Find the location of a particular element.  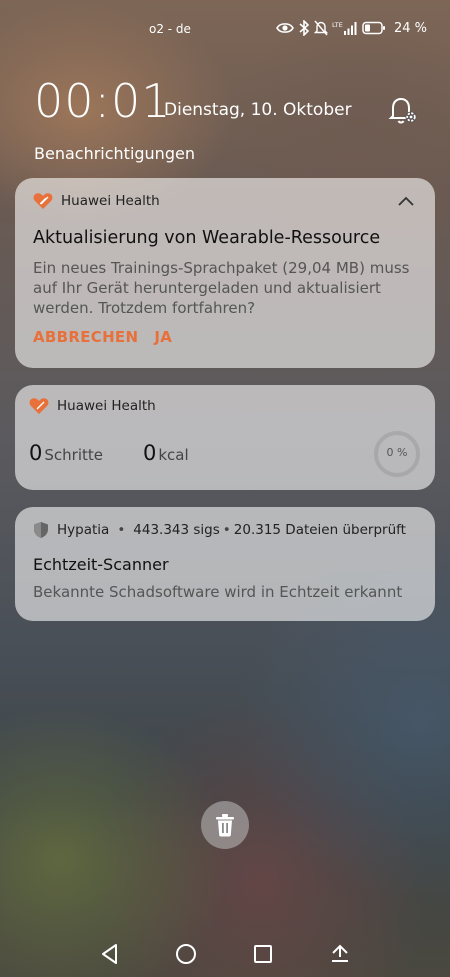

home-icon is located at coordinates (186, 954).